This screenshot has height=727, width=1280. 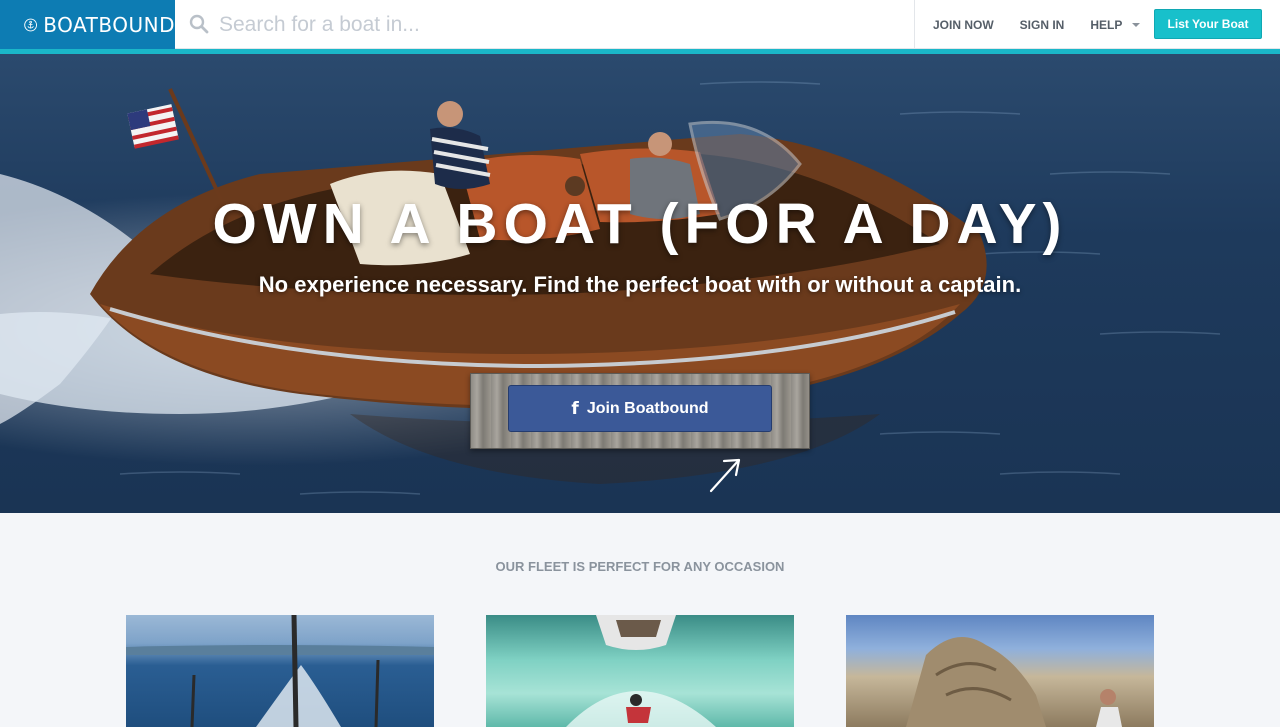 I want to click on list-your-boat-button: List Your Boat, so click(x=1208, y=24).